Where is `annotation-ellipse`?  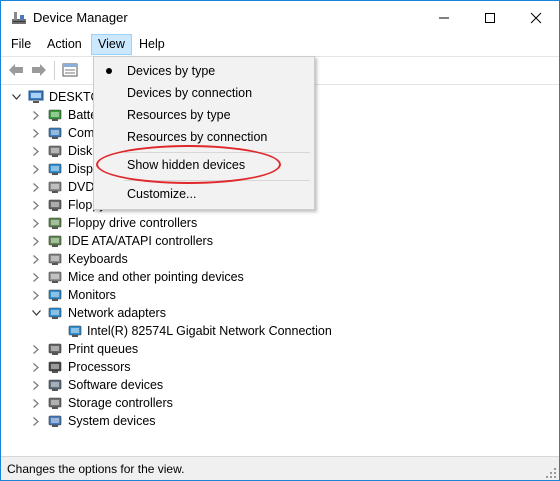 annotation-ellipse is located at coordinates (188, 164).